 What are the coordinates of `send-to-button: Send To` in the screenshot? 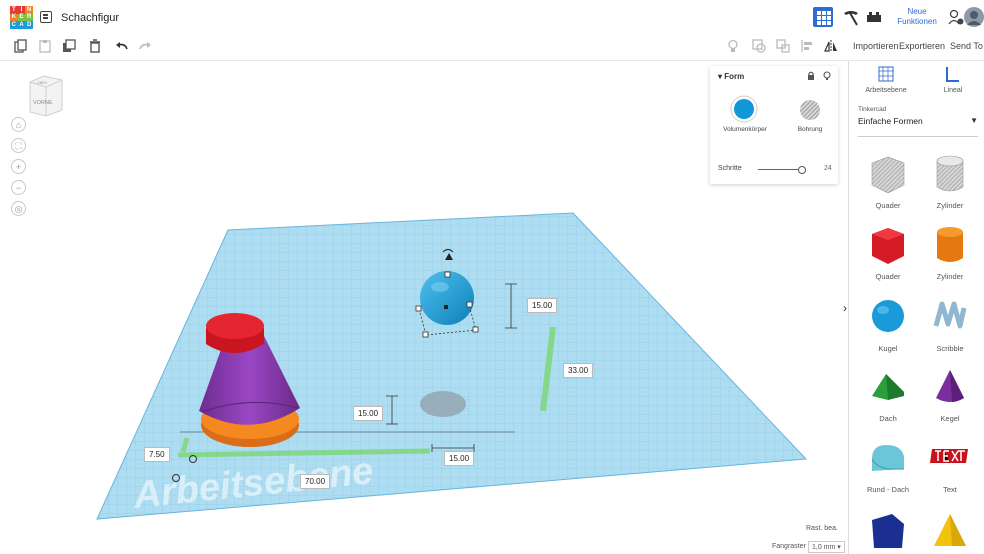 It's located at (966, 46).